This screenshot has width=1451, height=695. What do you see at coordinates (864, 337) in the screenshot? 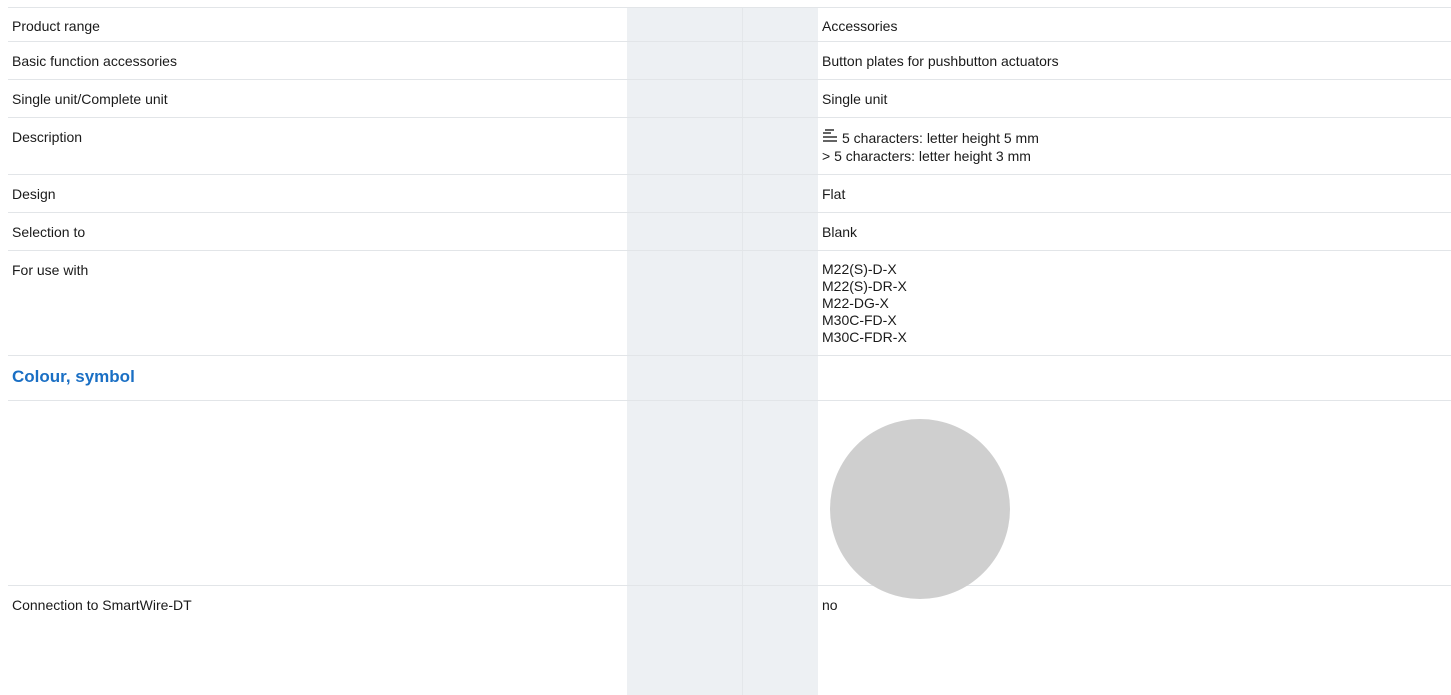
I see `compatible-part: M30C-FDR-X` at bounding box center [864, 337].